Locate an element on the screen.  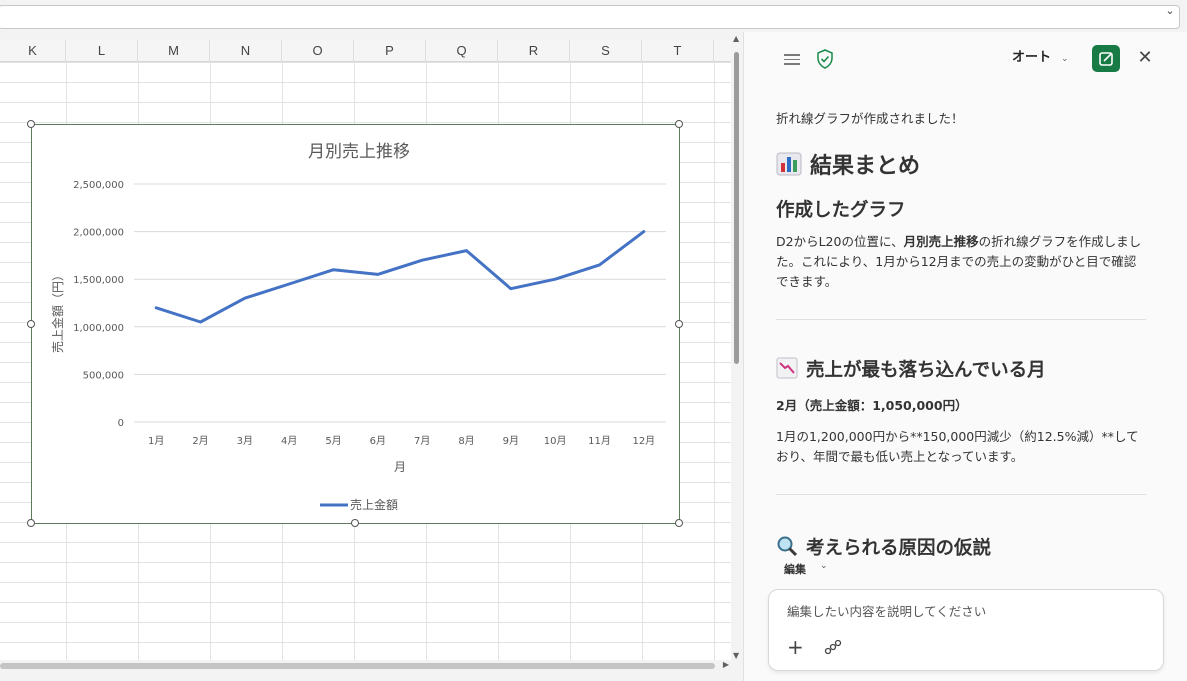
column-header-row: KLMNOPQRST is located at coordinates (365, 51).